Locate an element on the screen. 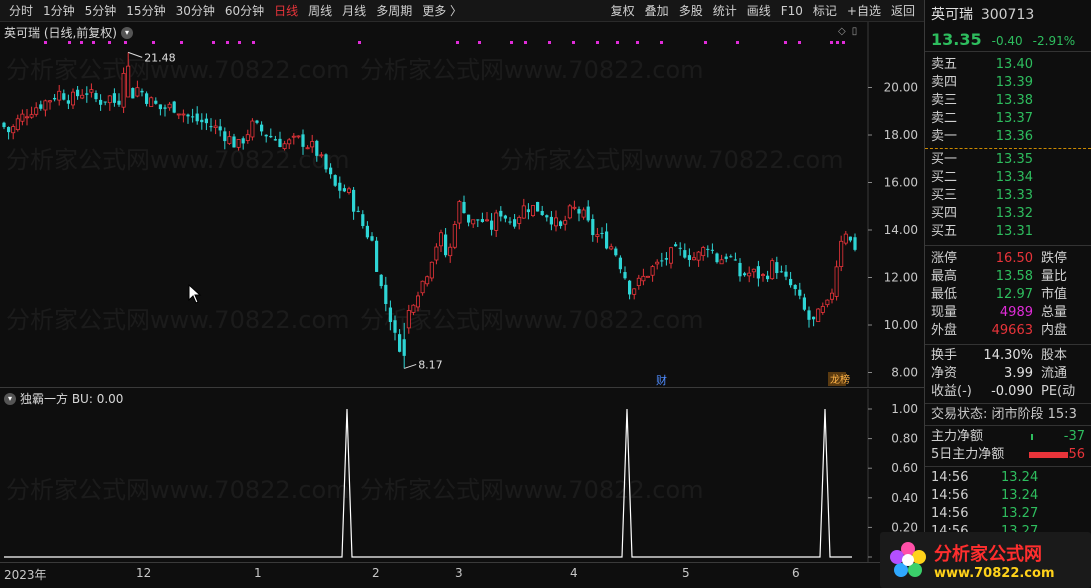  stat-label-secondary: 市值 is located at coordinates (1054, 294).